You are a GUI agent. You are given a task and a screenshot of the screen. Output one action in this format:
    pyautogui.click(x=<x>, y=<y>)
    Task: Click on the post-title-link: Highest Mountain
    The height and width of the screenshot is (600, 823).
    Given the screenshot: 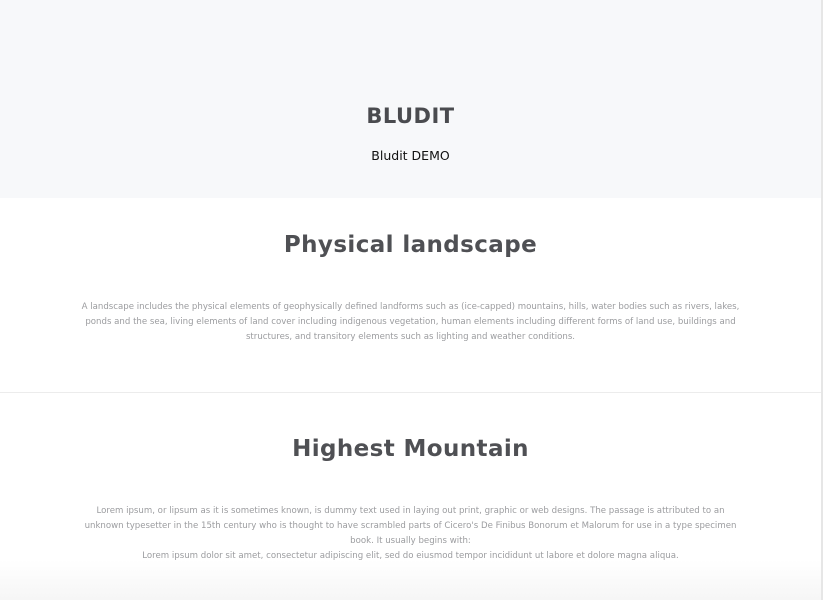 What is the action you would take?
    pyautogui.click(x=410, y=449)
    